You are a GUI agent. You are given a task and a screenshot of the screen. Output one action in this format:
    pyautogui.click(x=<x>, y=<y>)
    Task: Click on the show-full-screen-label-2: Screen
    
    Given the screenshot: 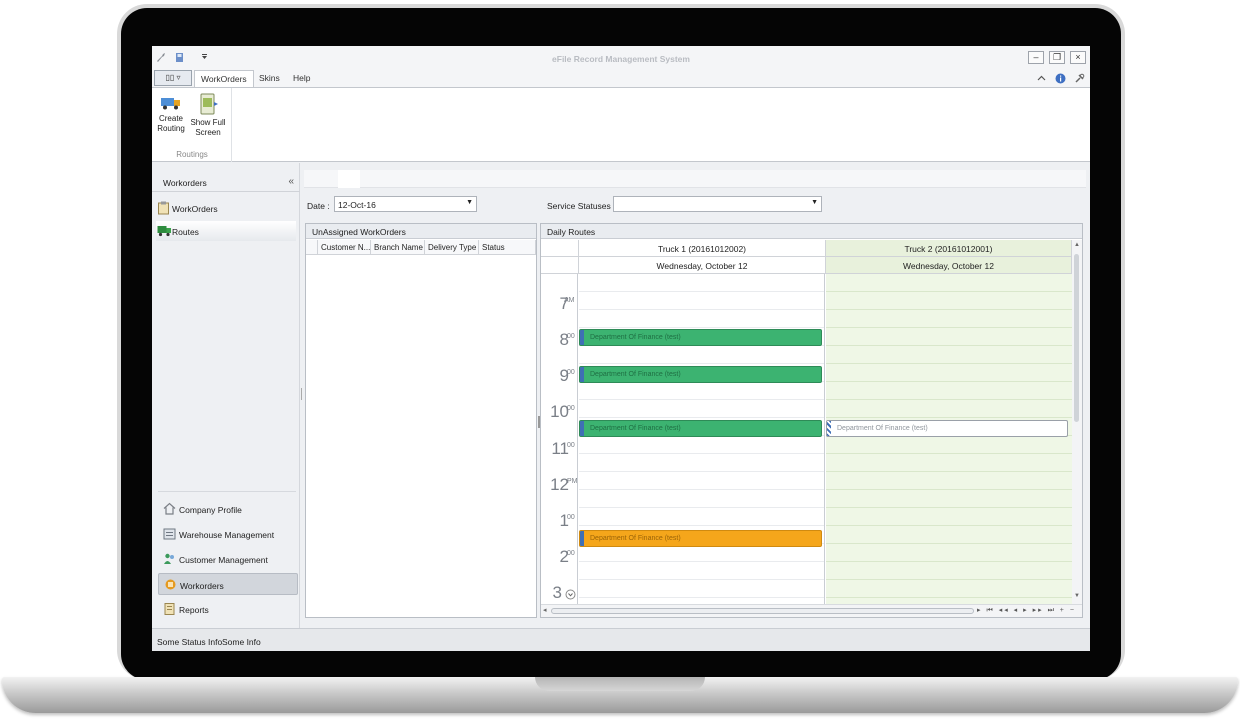 What is the action you would take?
    pyautogui.click(x=208, y=132)
    